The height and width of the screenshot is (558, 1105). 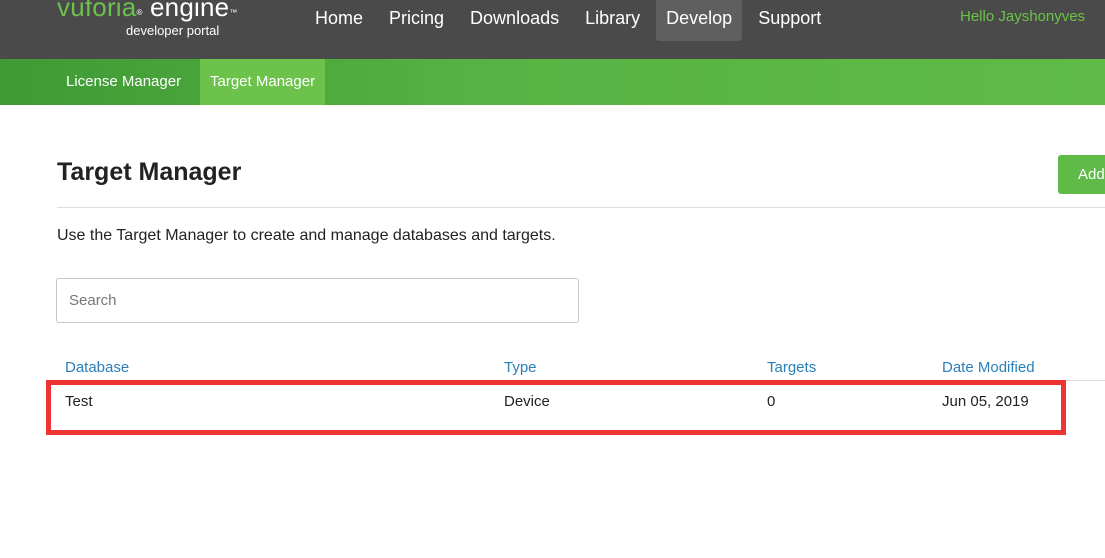 What do you see at coordinates (339, 20) in the screenshot?
I see `nav-home: Home` at bounding box center [339, 20].